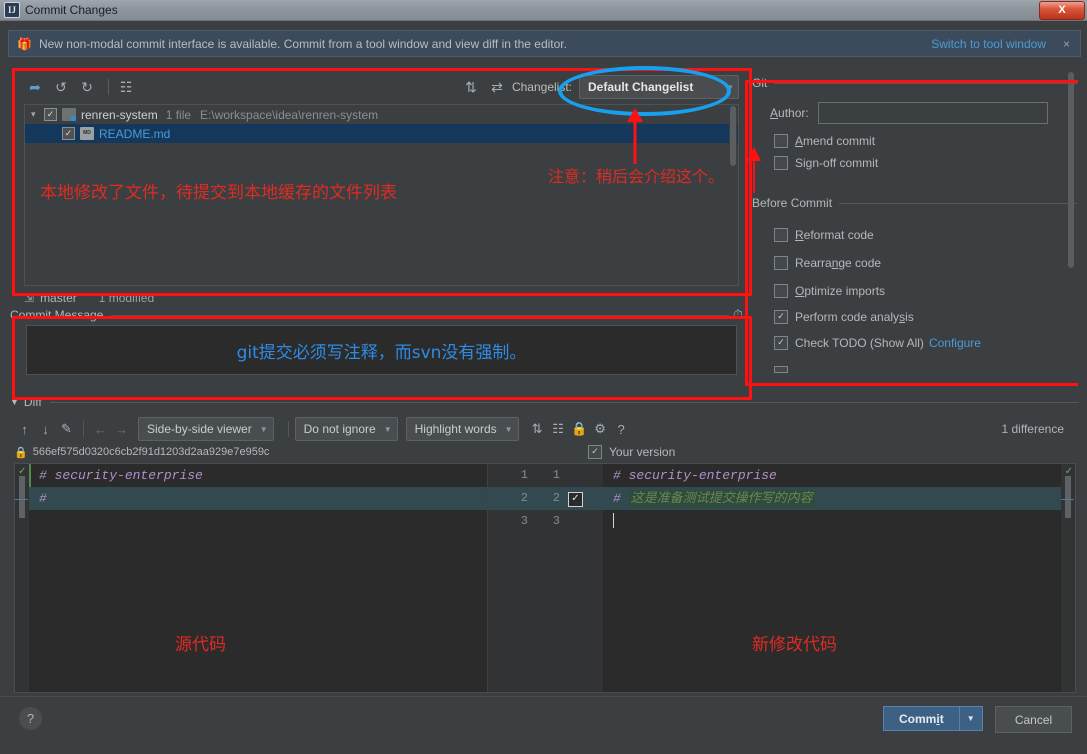  What do you see at coordinates (68, 133) in the screenshot?
I see `file-checkbox` at bounding box center [68, 133].